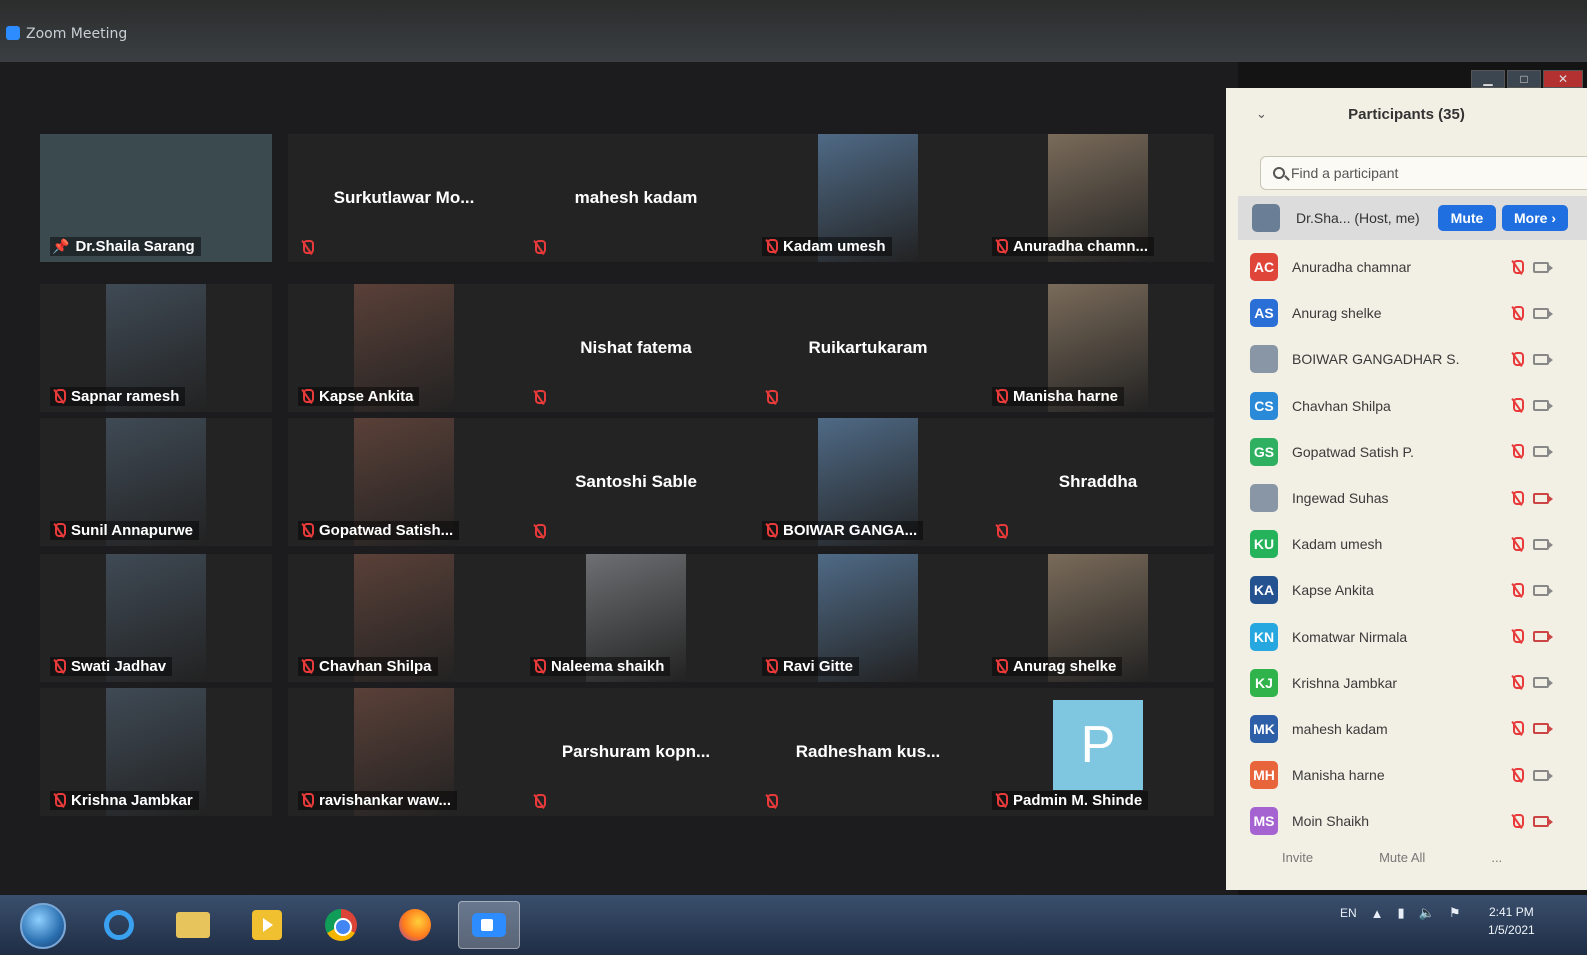 The image size is (1587, 955). I want to click on video-tile: Santoshi Sable, so click(636, 482).